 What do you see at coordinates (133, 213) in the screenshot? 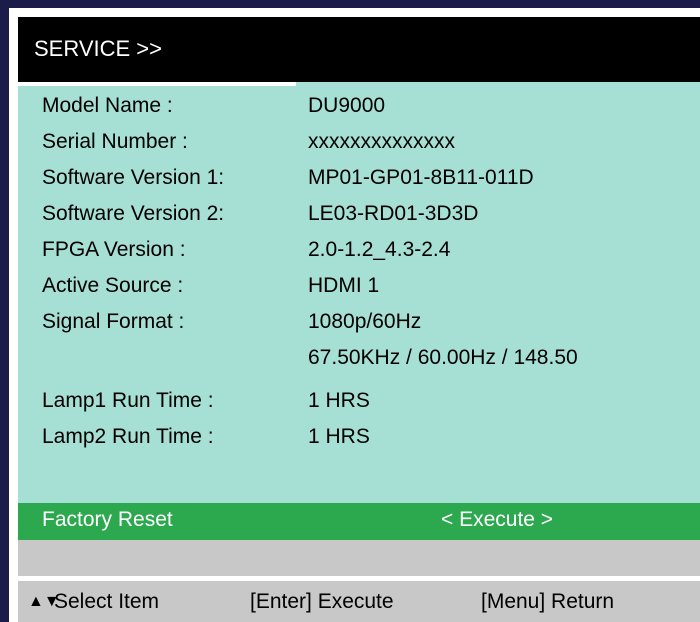
I see `row-label: Software Version 2:` at bounding box center [133, 213].